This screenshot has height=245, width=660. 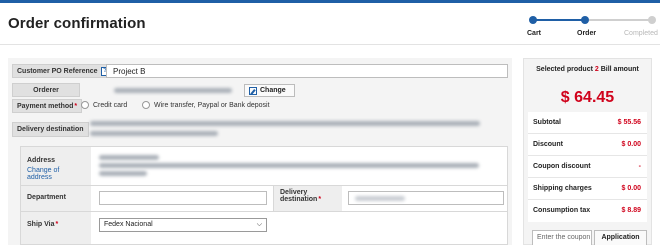 What do you see at coordinates (562, 237) in the screenshot?
I see `coupon-input: Enter the coupon` at bounding box center [562, 237].